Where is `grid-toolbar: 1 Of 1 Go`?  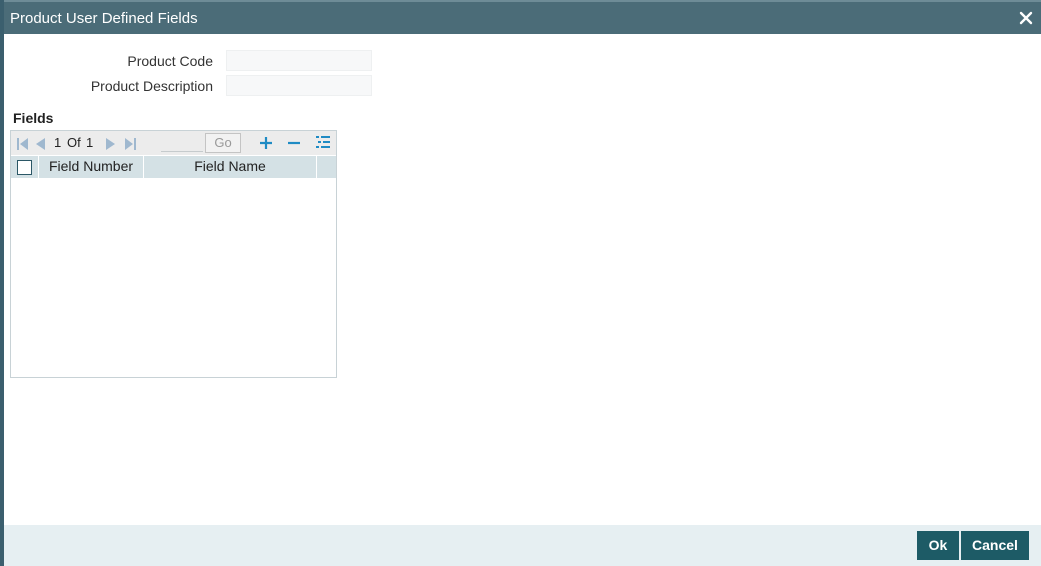
grid-toolbar: 1 Of 1 Go is located at coordinates (173, 143).